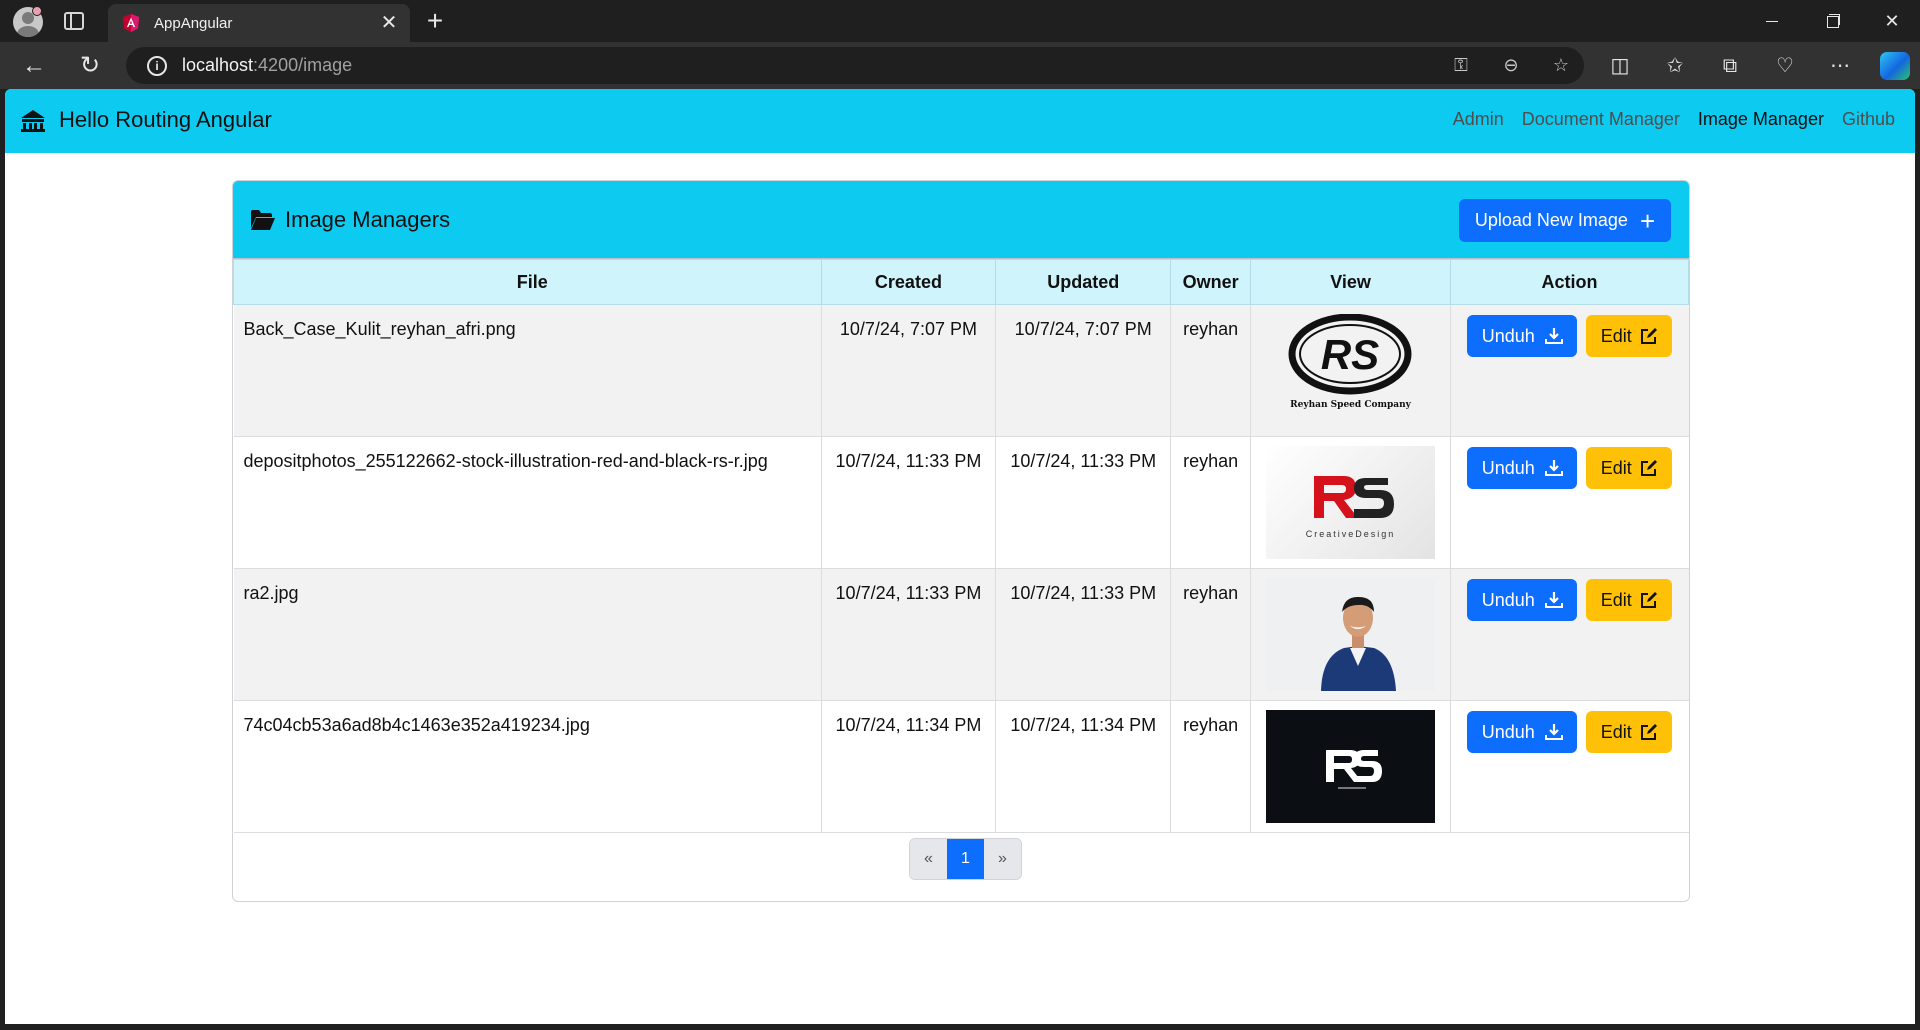  What do you see at coordinates (928, 859) in the screenshot?
I see `previous-page-button: «` at bounding box center [928, 859].